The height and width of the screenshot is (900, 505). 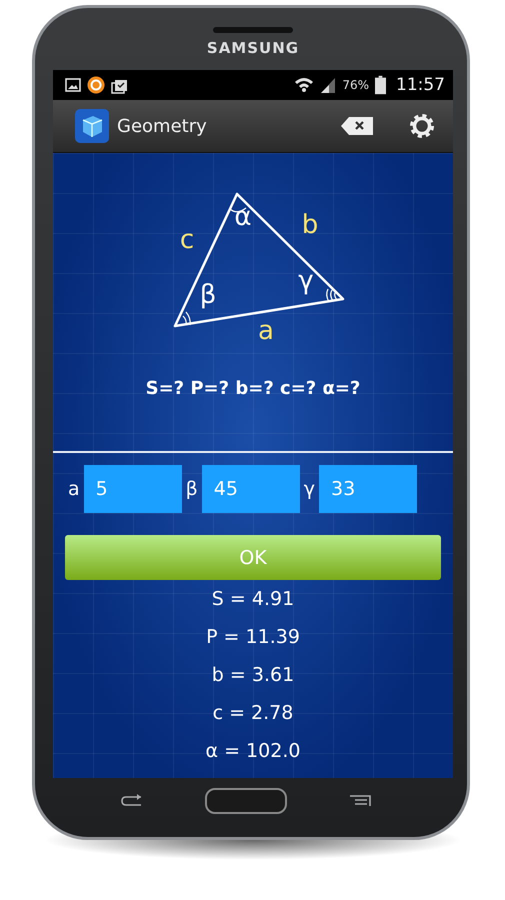 I want to click on diagram-label: a, so click(x=266, y=331).